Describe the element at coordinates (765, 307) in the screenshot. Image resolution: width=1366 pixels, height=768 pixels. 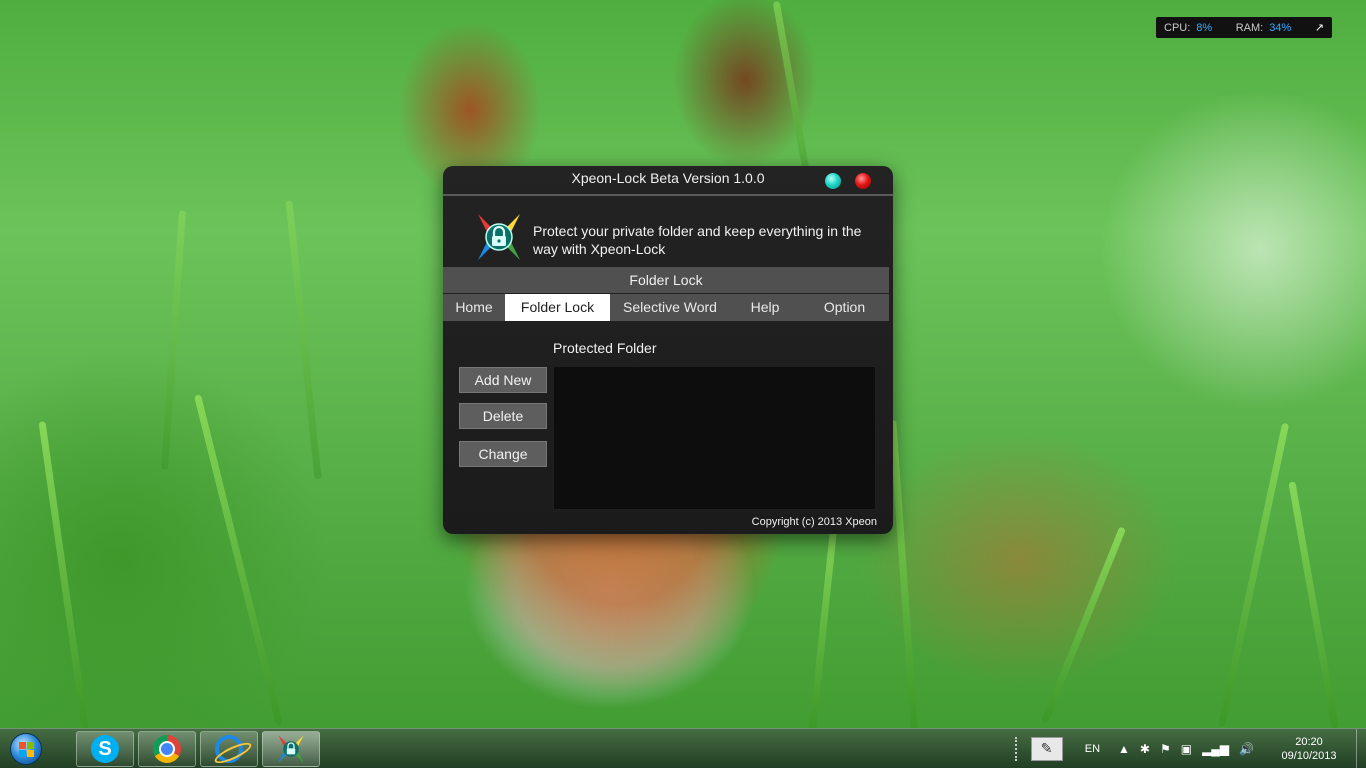
I see `tab-help: Help` at that location.